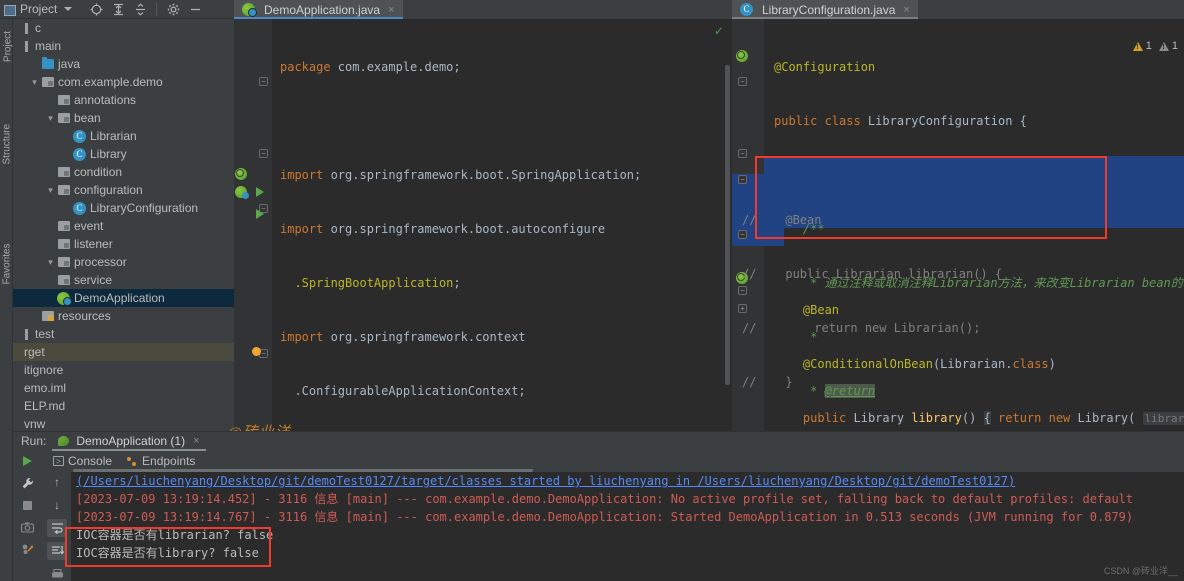 The width and height of the screenshot is (1184, 581). What do you see at coordinates (27, 527) in the screenshot?
I see `camera-icon` at bounding box center [27, 527].